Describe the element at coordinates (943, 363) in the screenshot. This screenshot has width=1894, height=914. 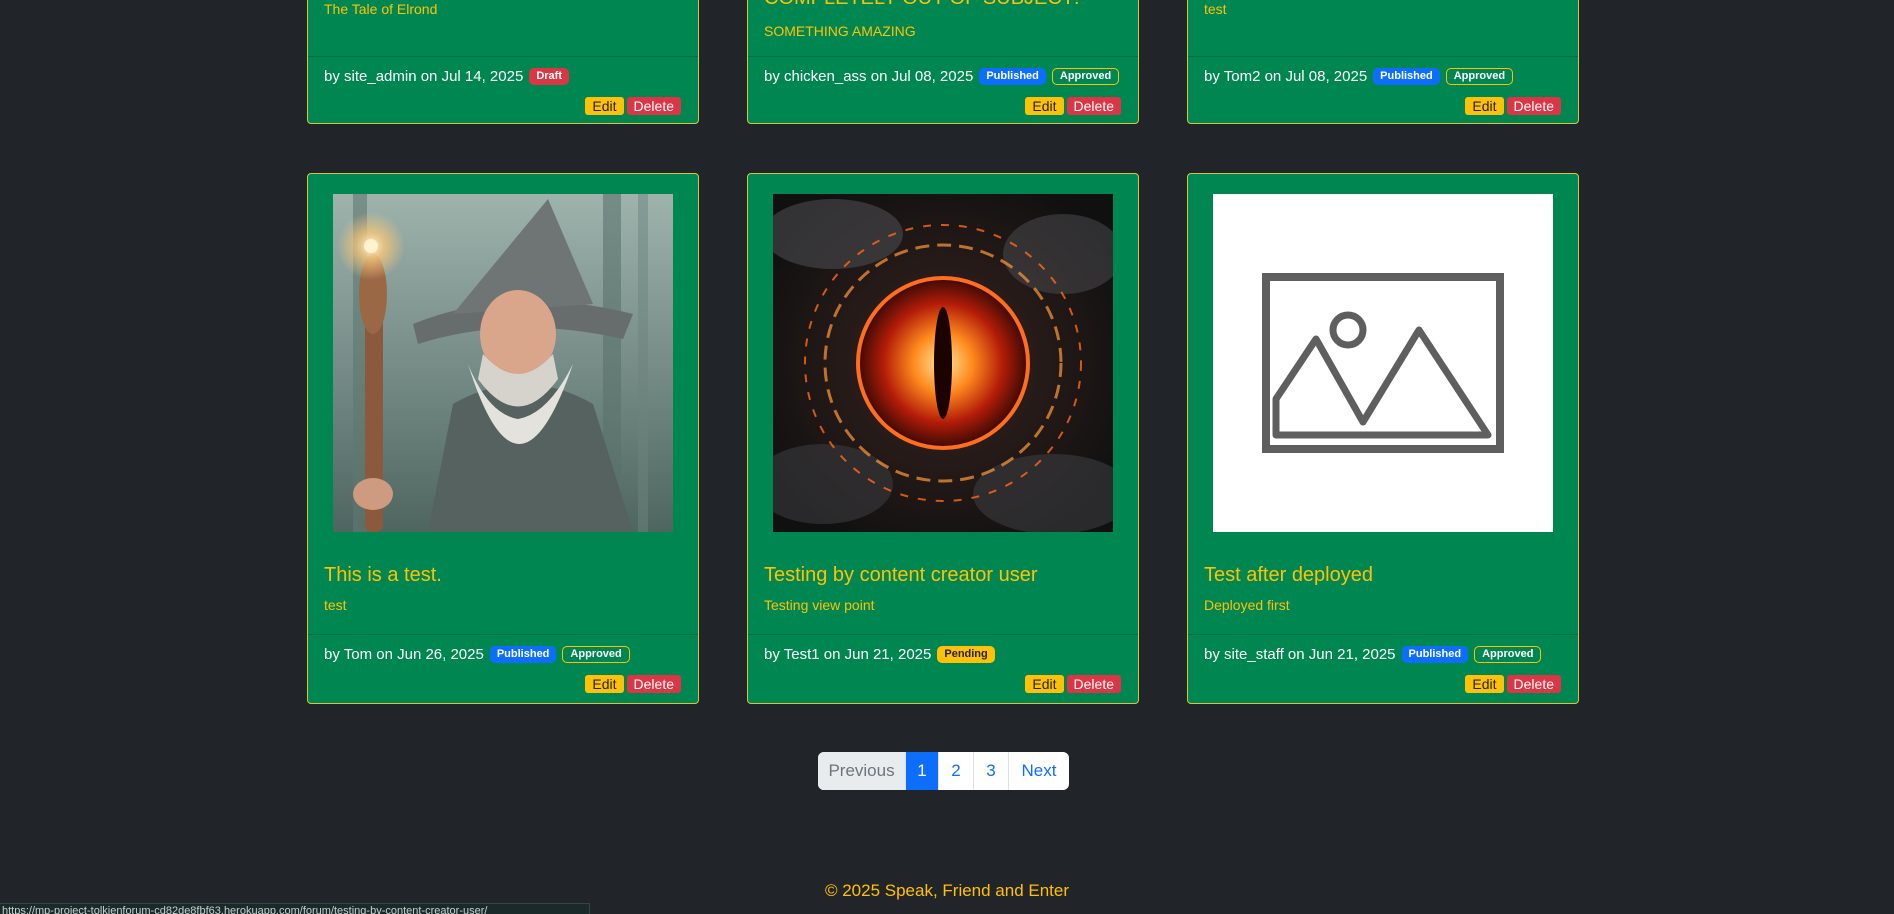
I see `fiery-eye-image` at that location.